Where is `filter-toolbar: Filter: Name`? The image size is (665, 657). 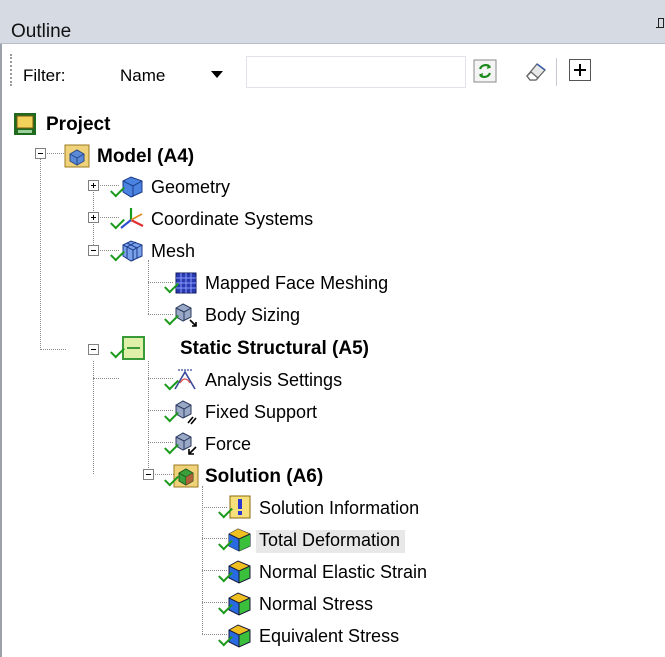 filter-toolbar: Filter: Name is located at coordinates (333, 75).